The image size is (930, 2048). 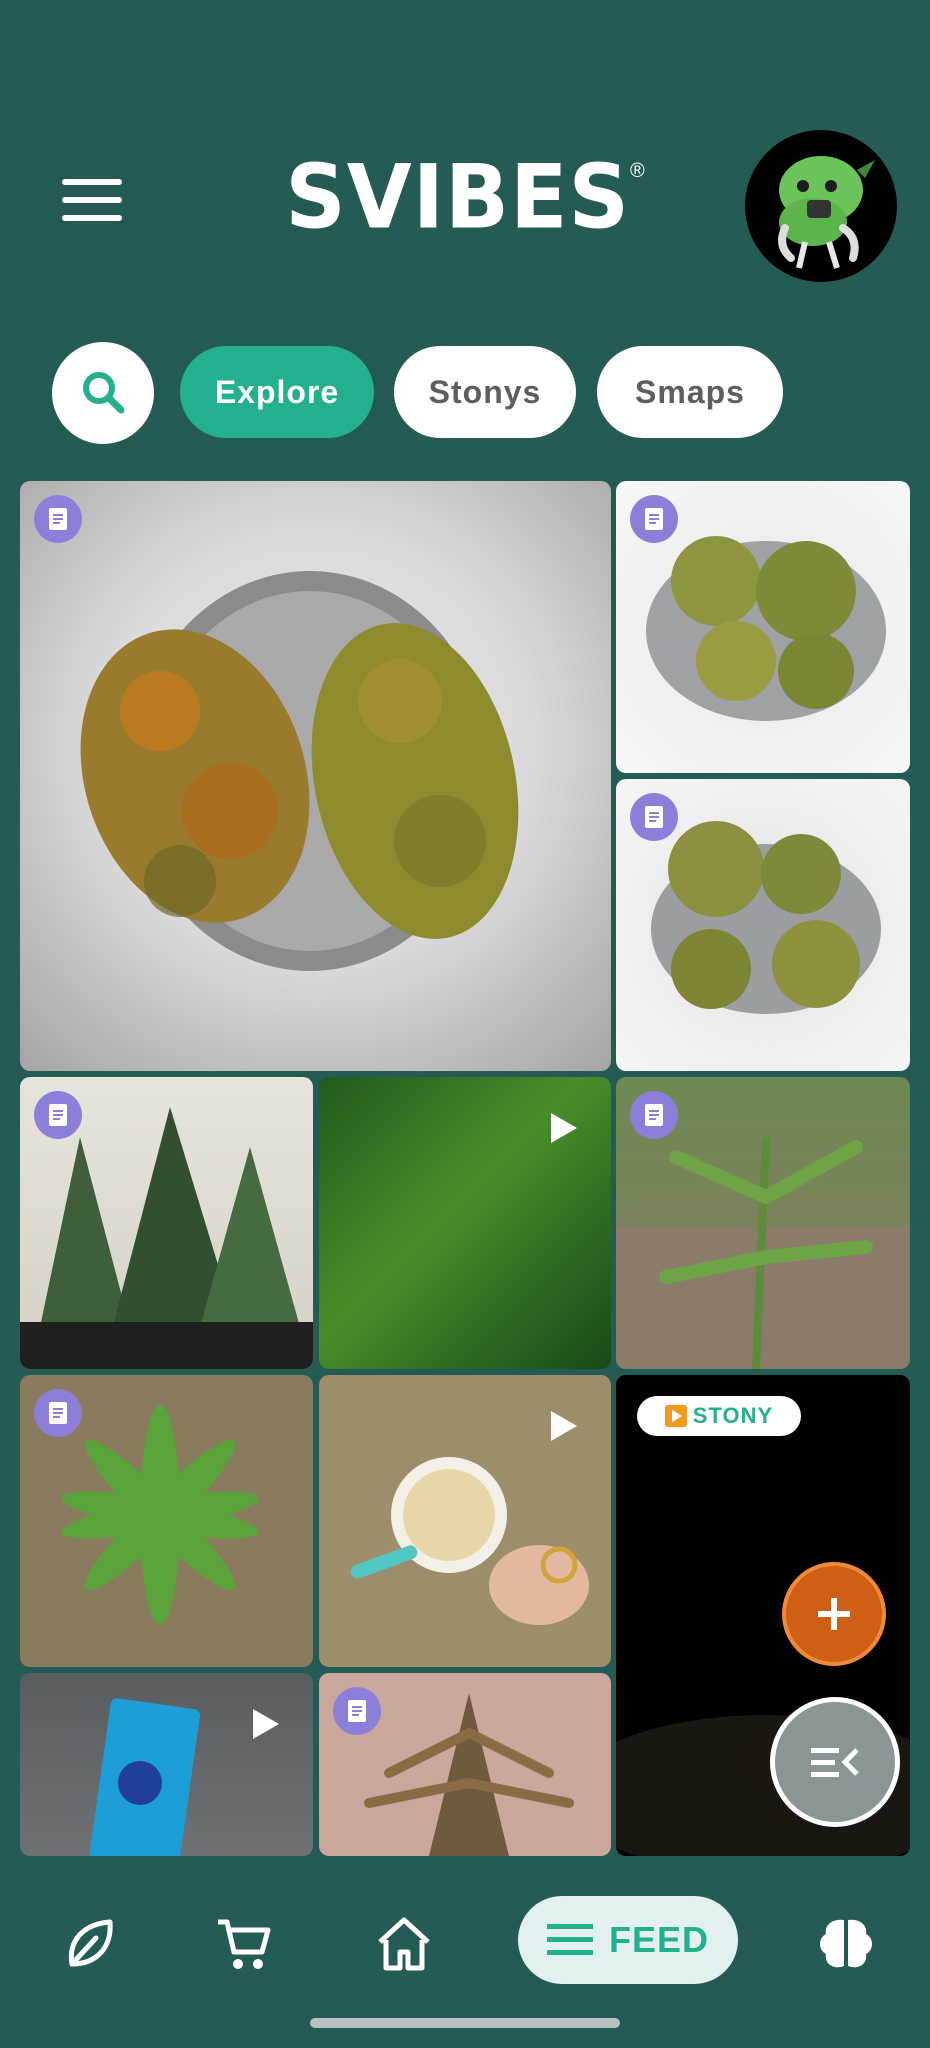 What do you see at coordinates (637, 171) in the screenshot?
I see `logo-registered-mark: ®` at bounding box center [637, 171].